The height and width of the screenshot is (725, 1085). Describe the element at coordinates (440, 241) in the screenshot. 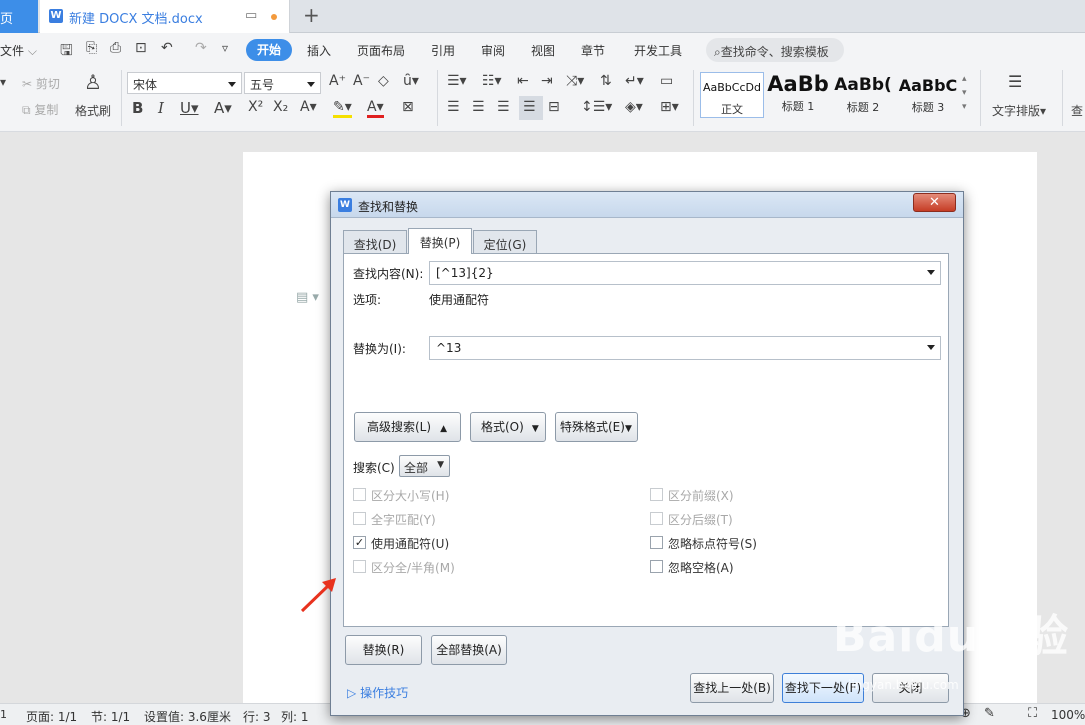

I see `tab-replace: 替换(P)` at that location.